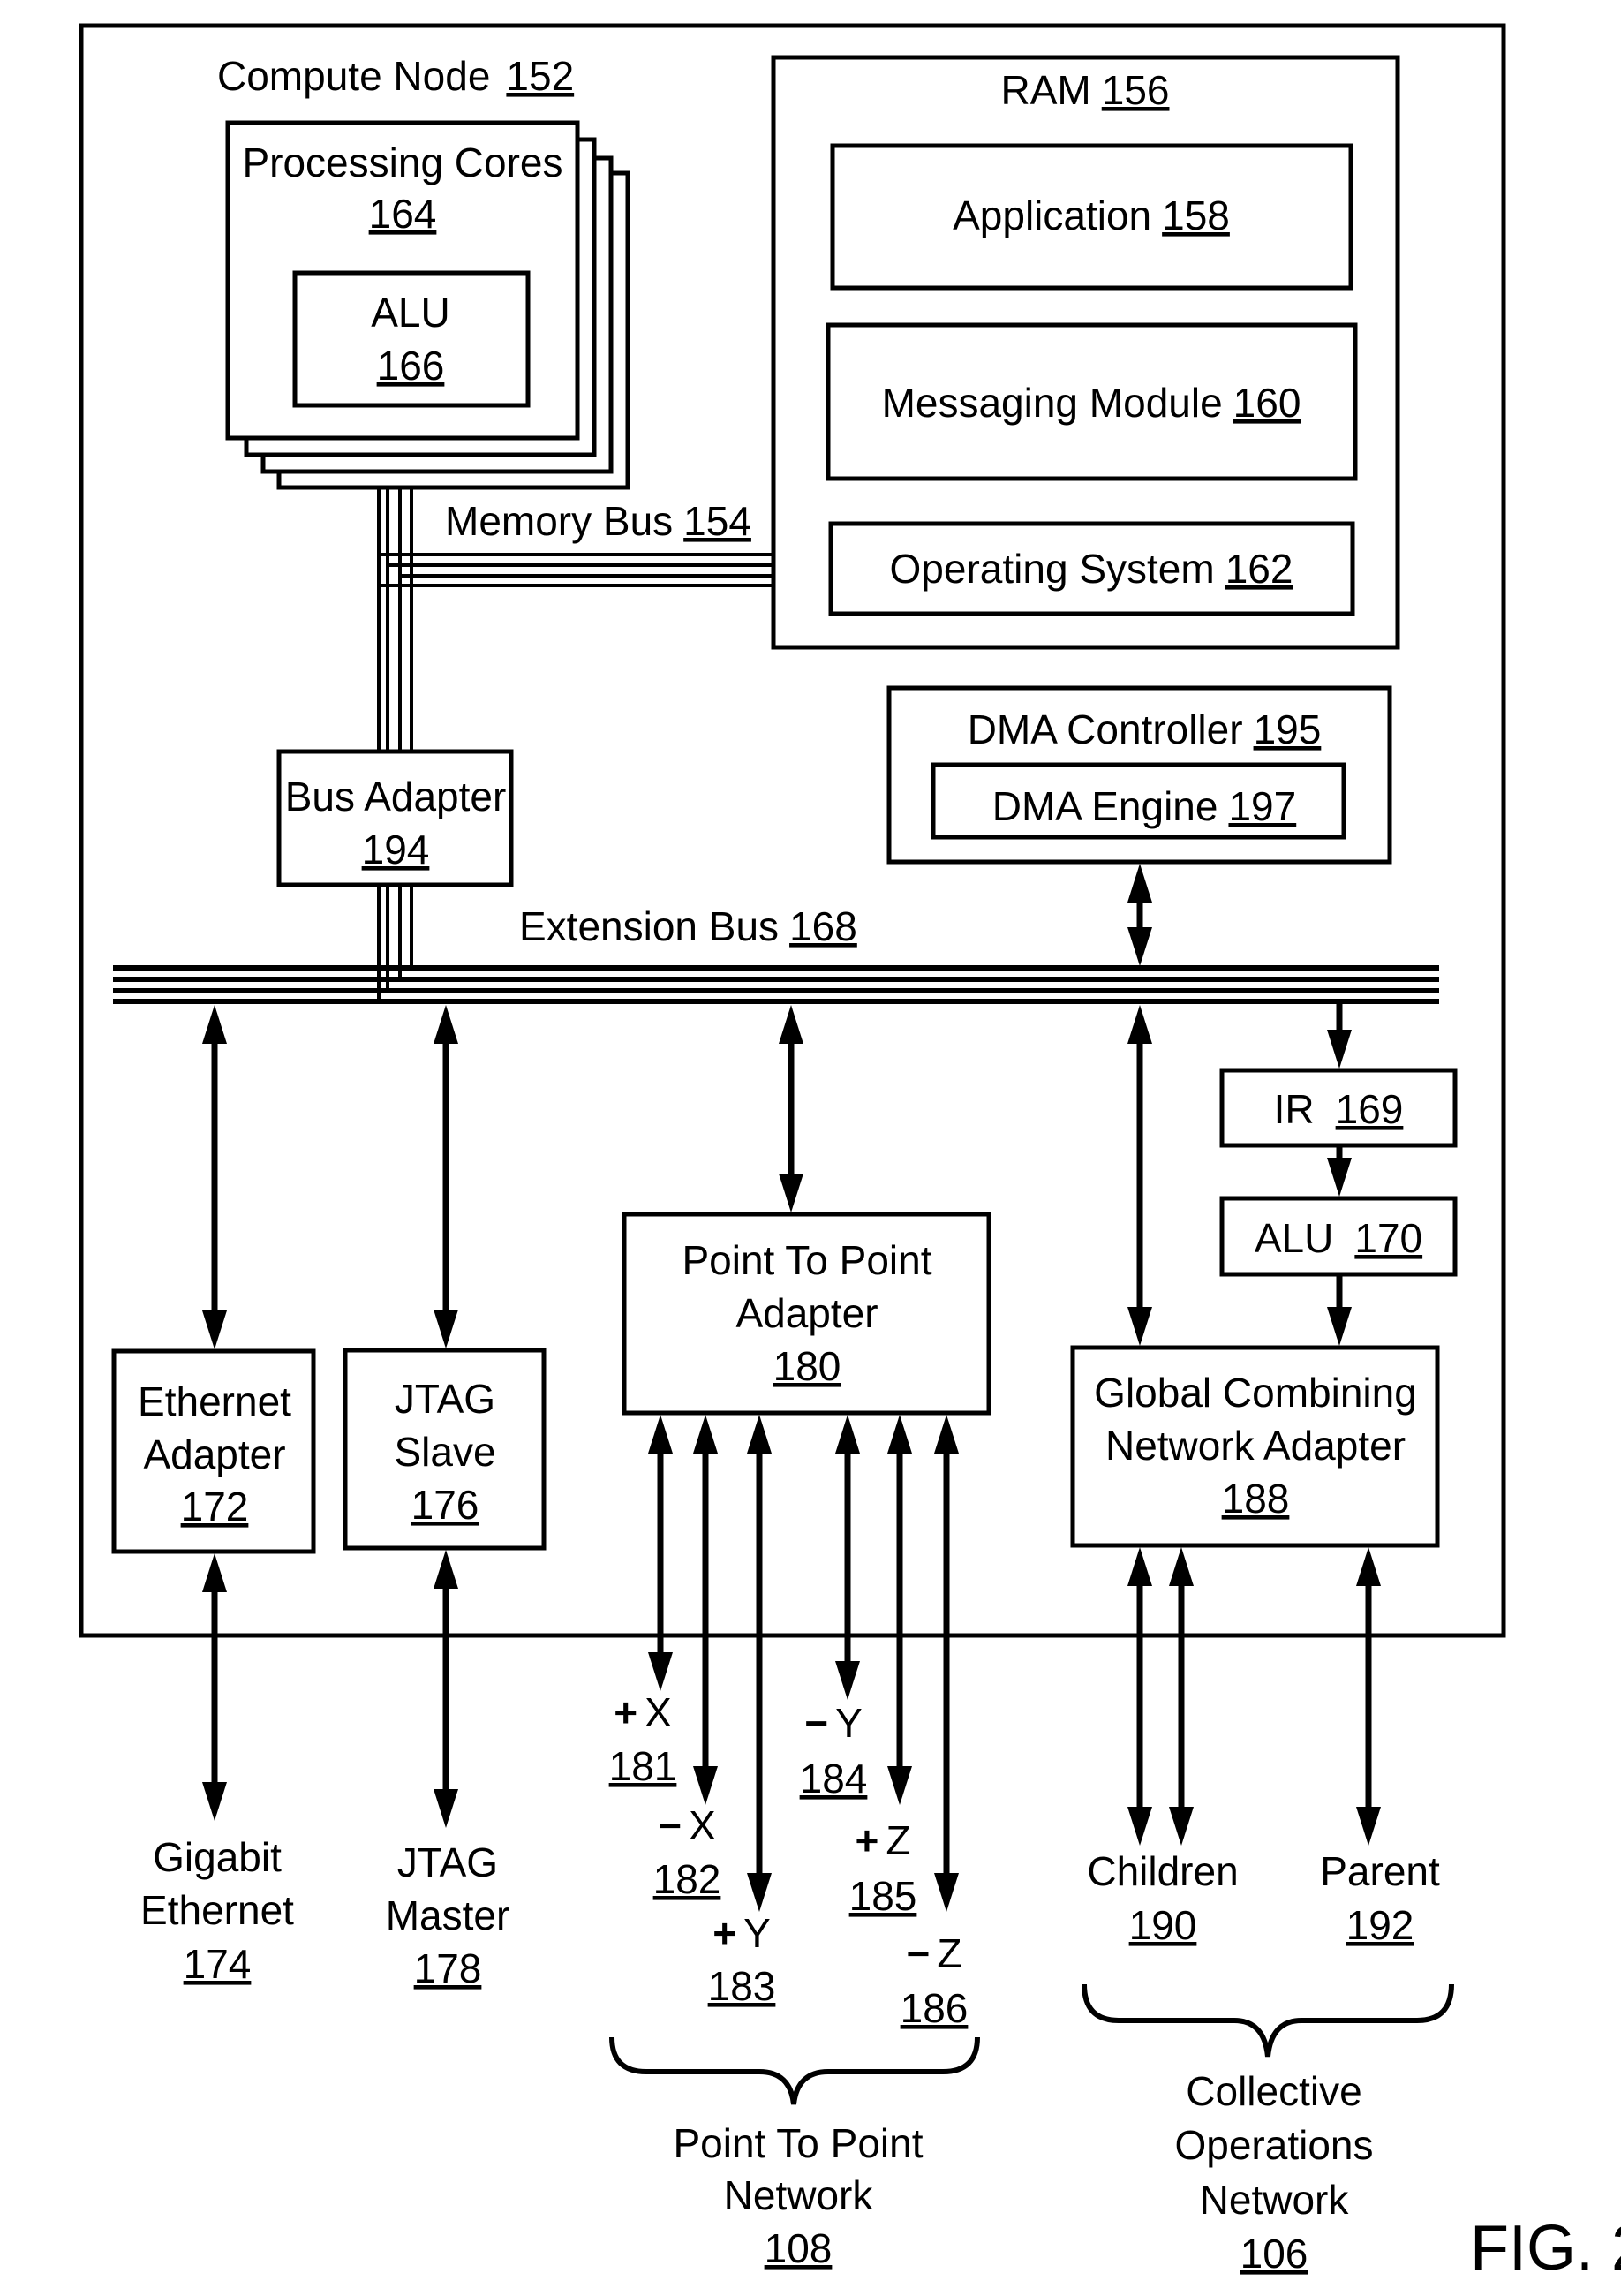  I want to click on children-arrow-1-head-bottom, so click(1139, 1826).